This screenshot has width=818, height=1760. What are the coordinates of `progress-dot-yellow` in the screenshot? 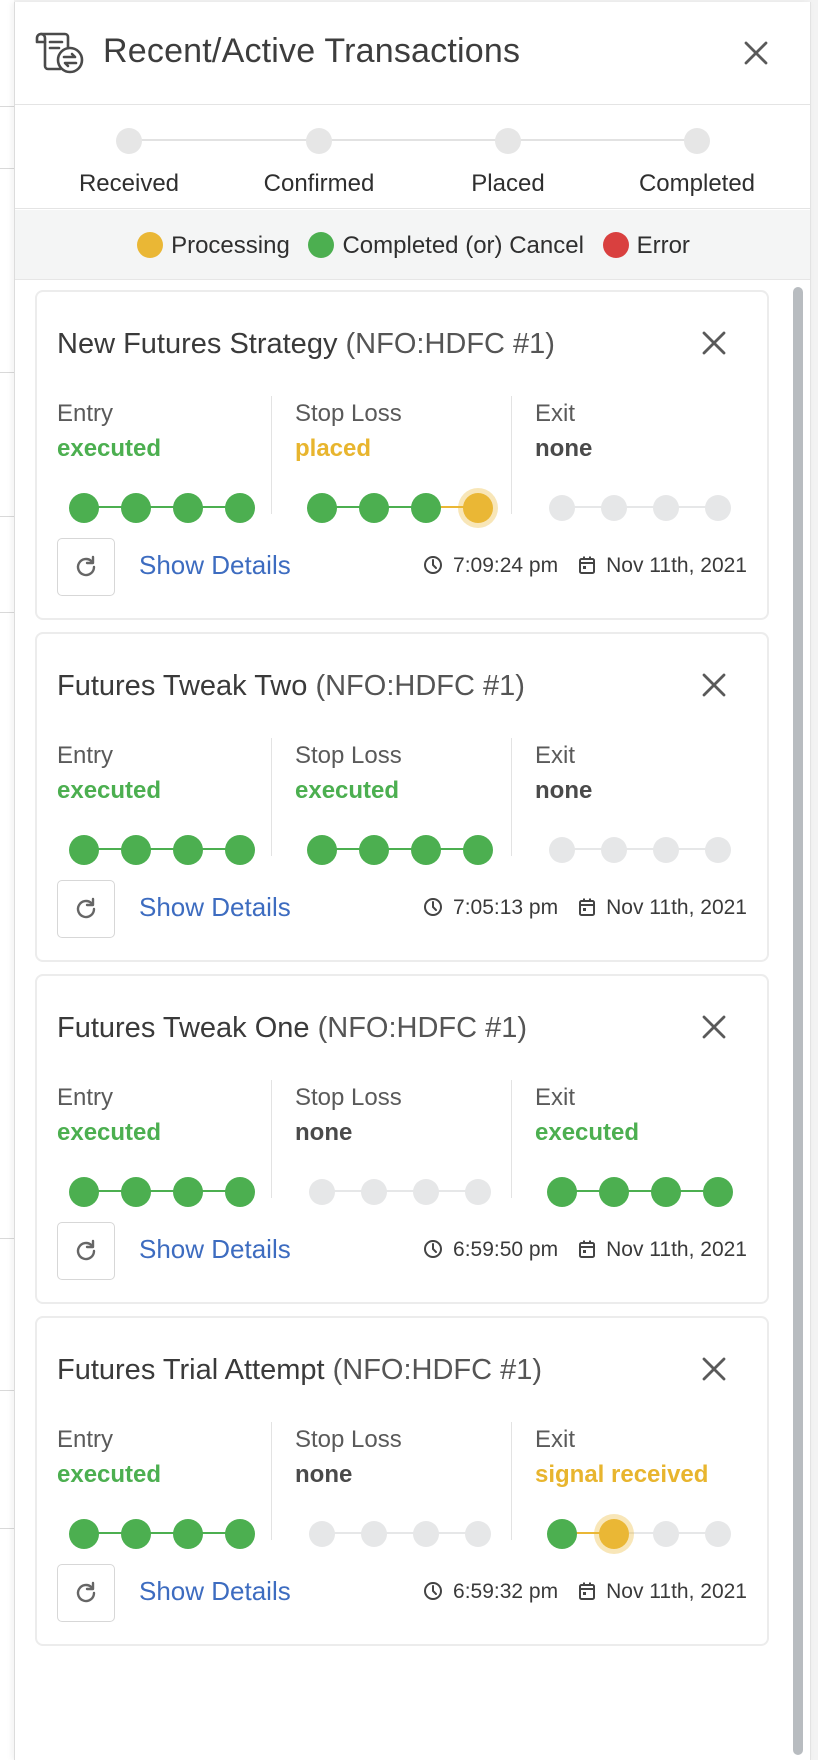 It's located at (614, 1534).